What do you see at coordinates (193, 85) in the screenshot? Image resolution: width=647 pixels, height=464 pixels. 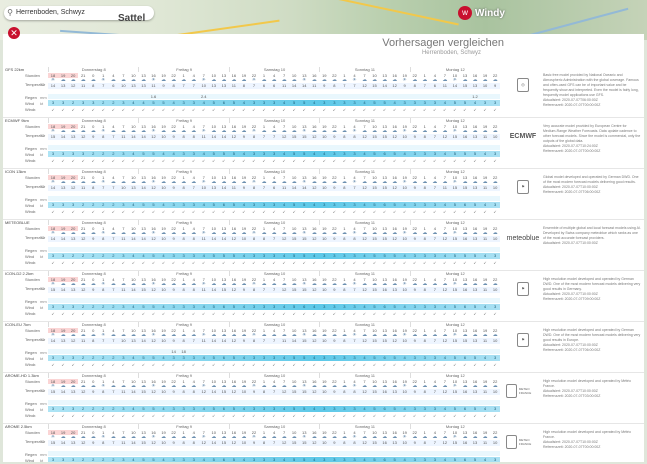 I see `temp-cell: 7` at bounding box center [193, 85].